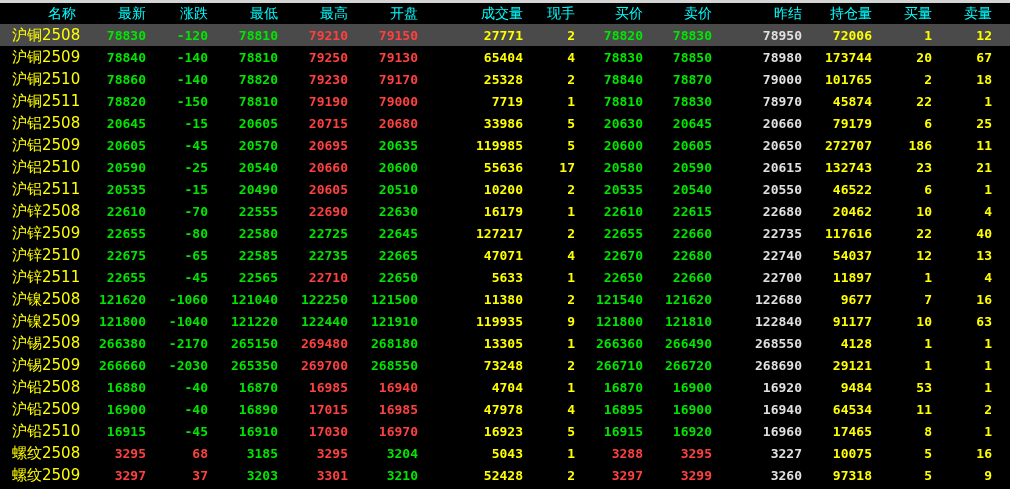 This screenshot has height=489, width=1010. What do you see at coordinates (919, 145) in the screenshot?
I see `table-cell-text: 186` at bounding box center [919, 145].